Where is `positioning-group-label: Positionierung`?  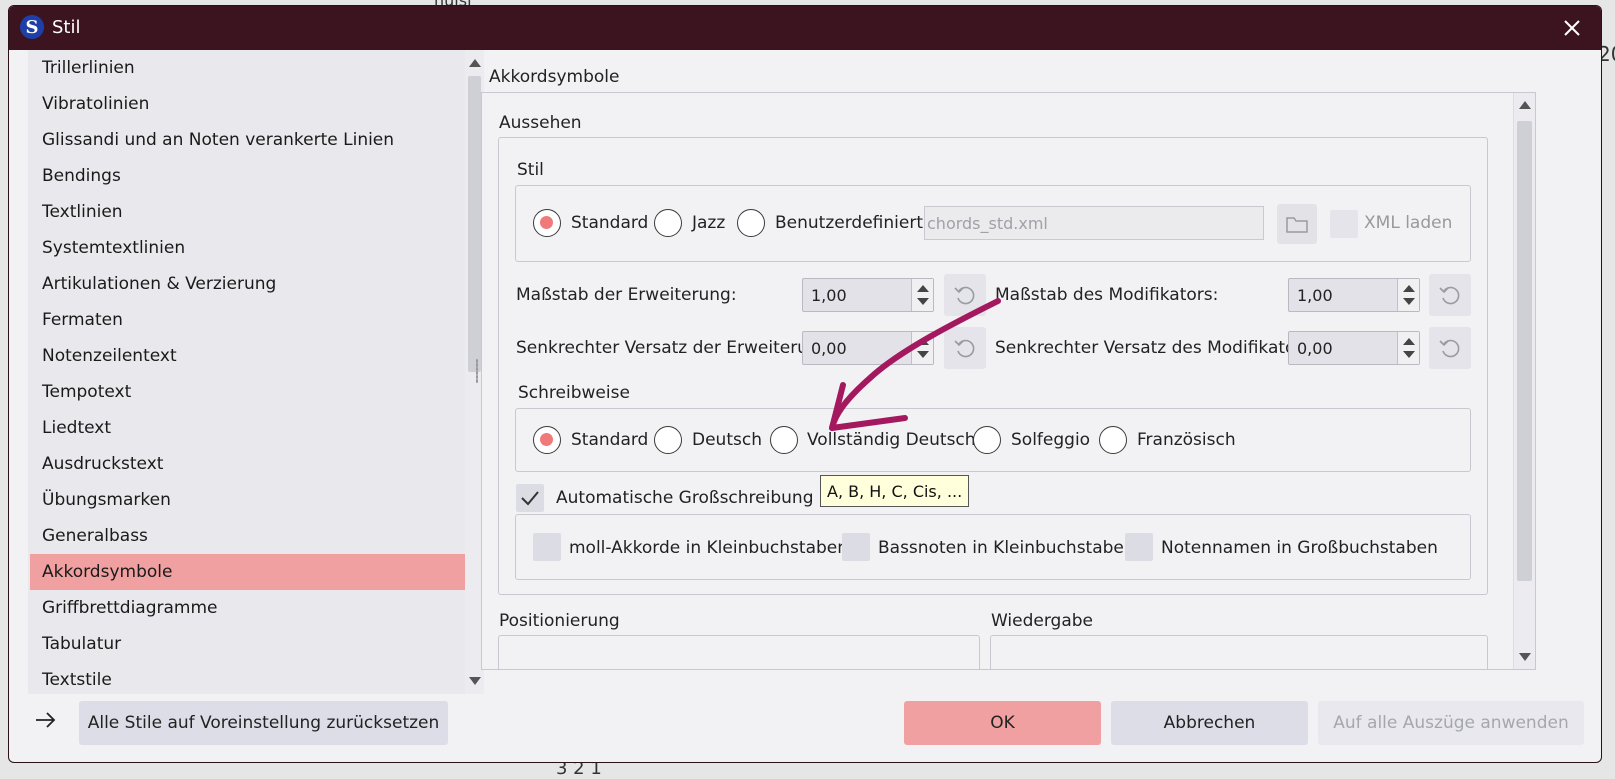 positioning-group-label: Positionierung is located at coordinates (559, 621).